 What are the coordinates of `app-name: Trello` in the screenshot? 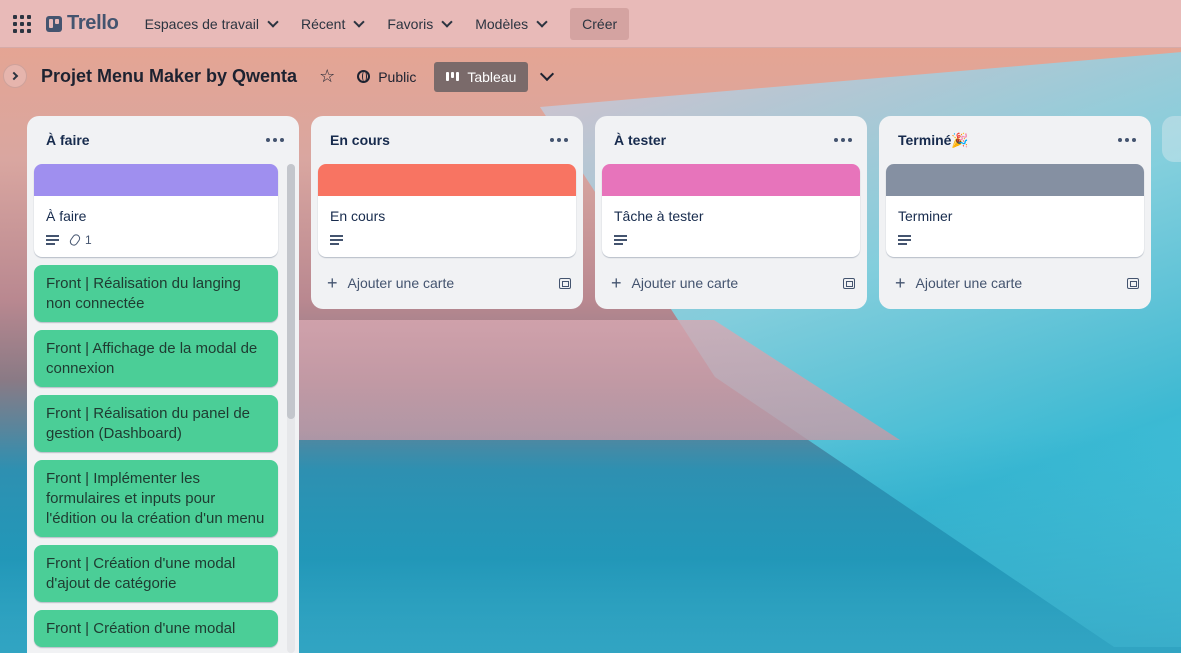 It's located at (93, 23).